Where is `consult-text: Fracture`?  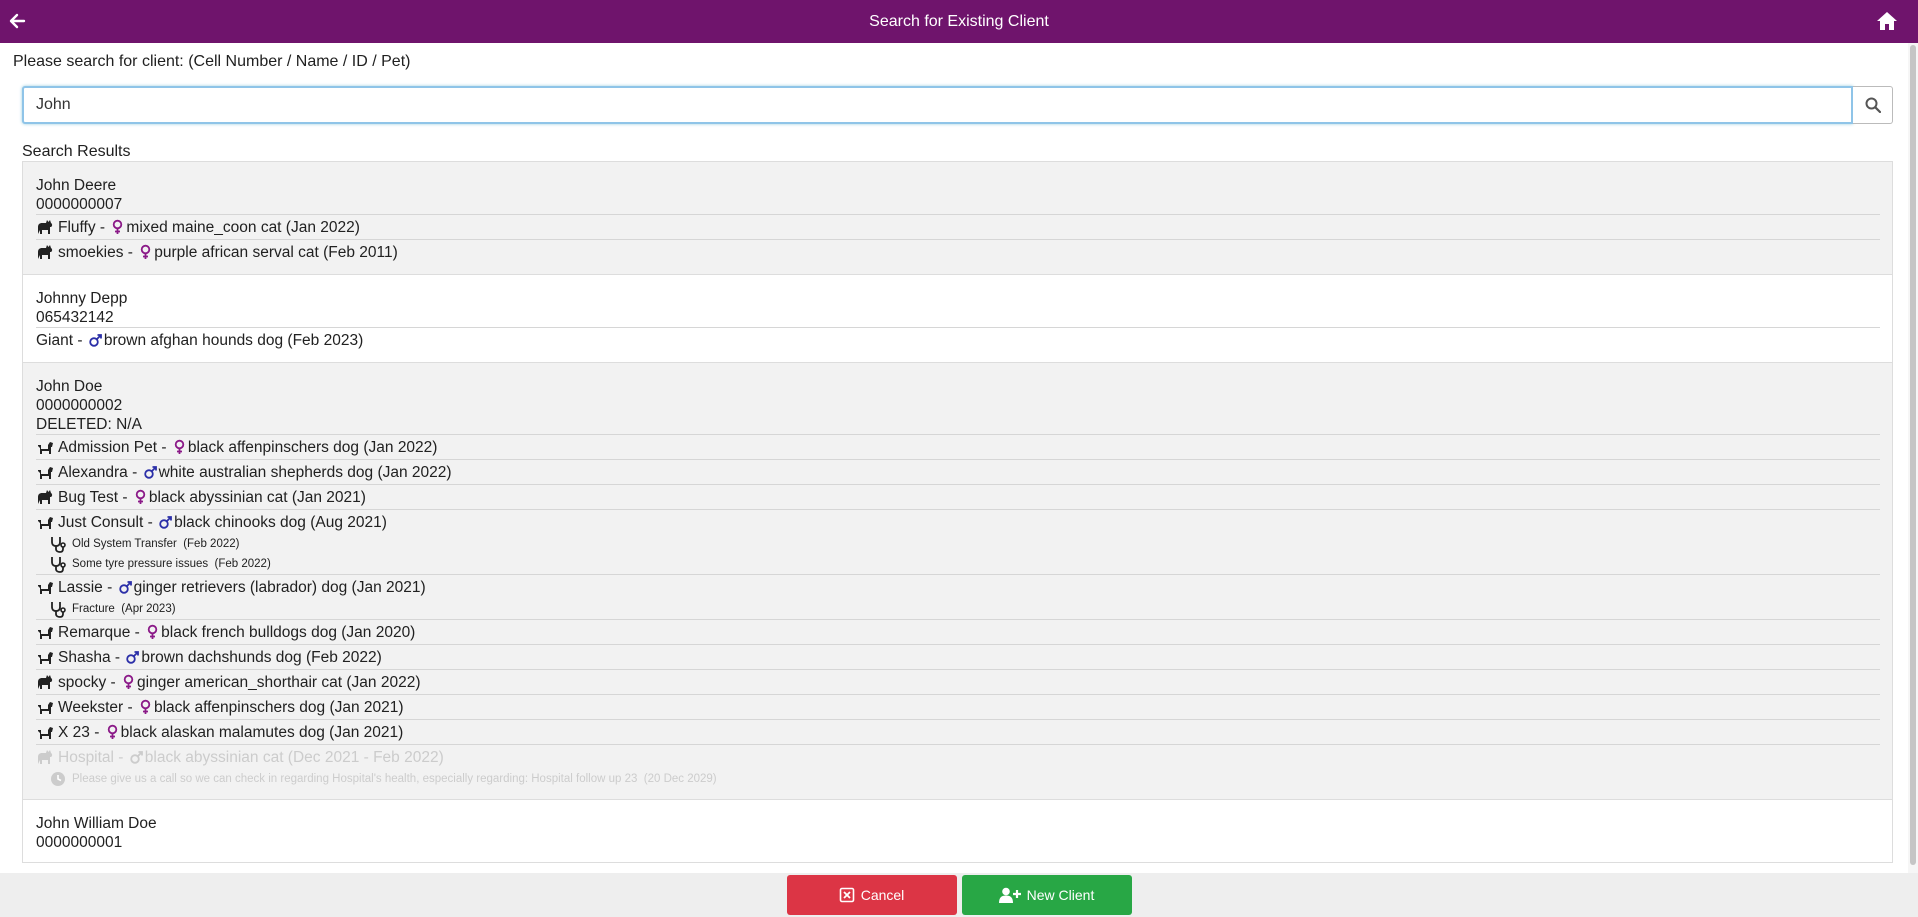
consult-text: Fracture is located at coordinates (93, 608).